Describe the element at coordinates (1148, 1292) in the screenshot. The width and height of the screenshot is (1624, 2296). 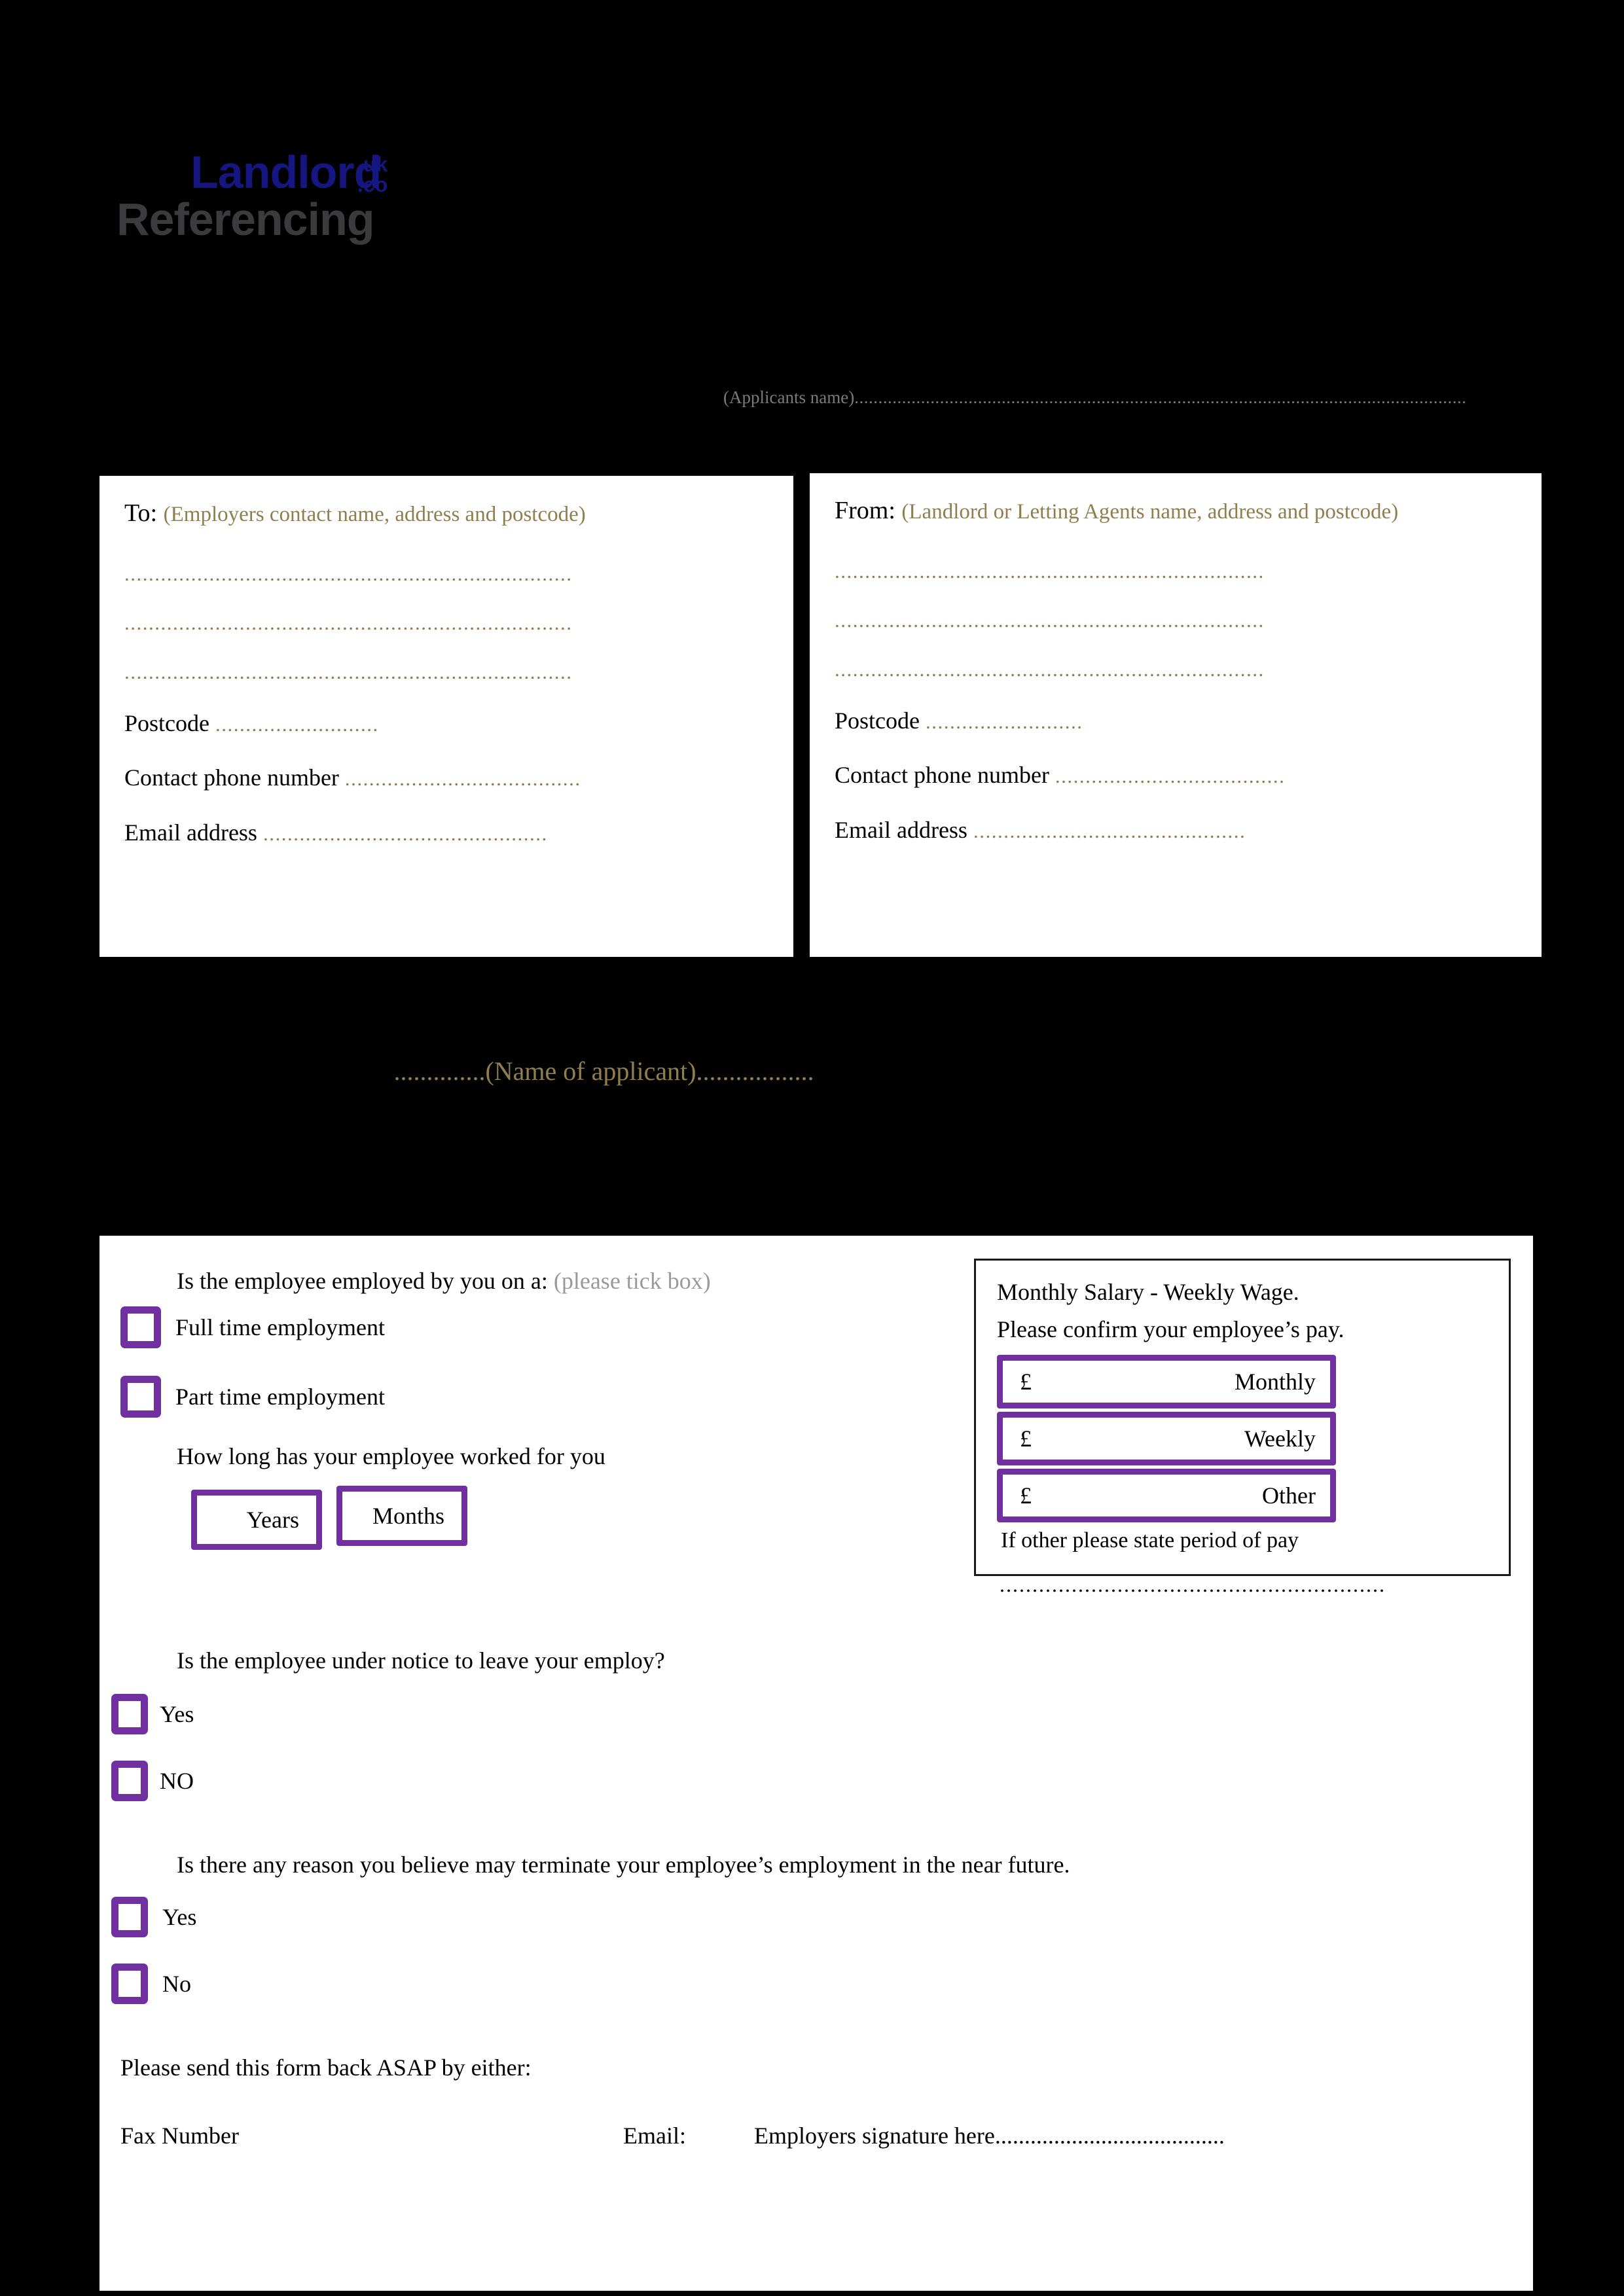
I see `salary-box-title: Monthly Salary - Weekly Wage.` at that location.